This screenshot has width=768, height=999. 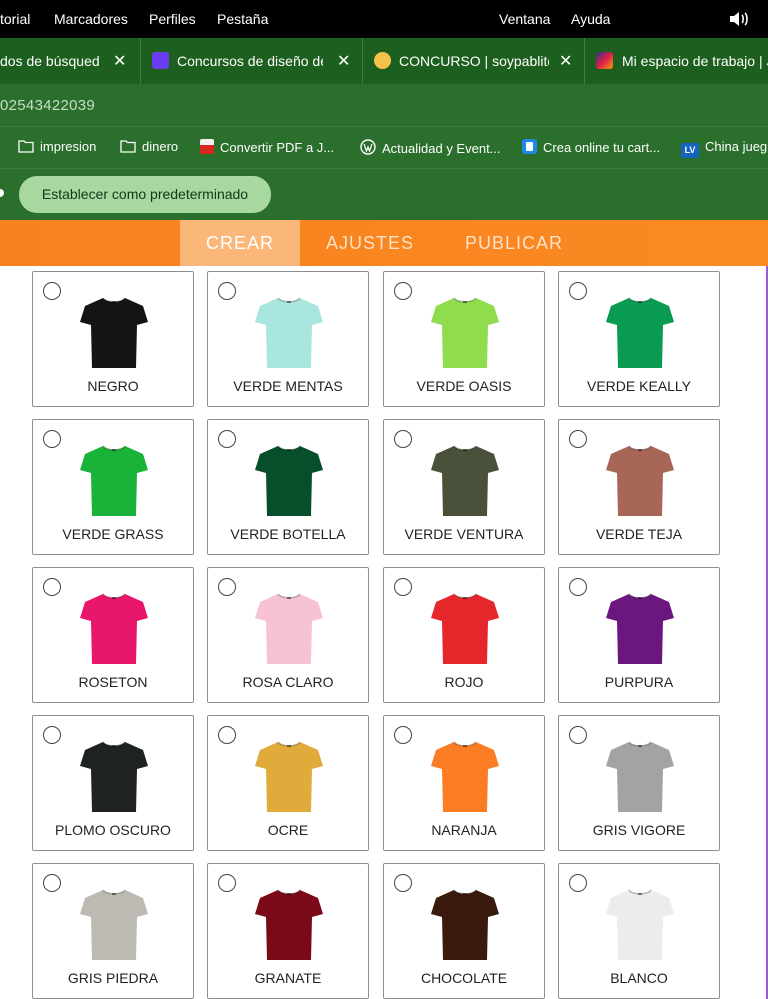 What do you see at coordinates (639, 487) in the screenshot?
I see `color-option-card: VERDE TEJA` at bounding box center [639, 487].